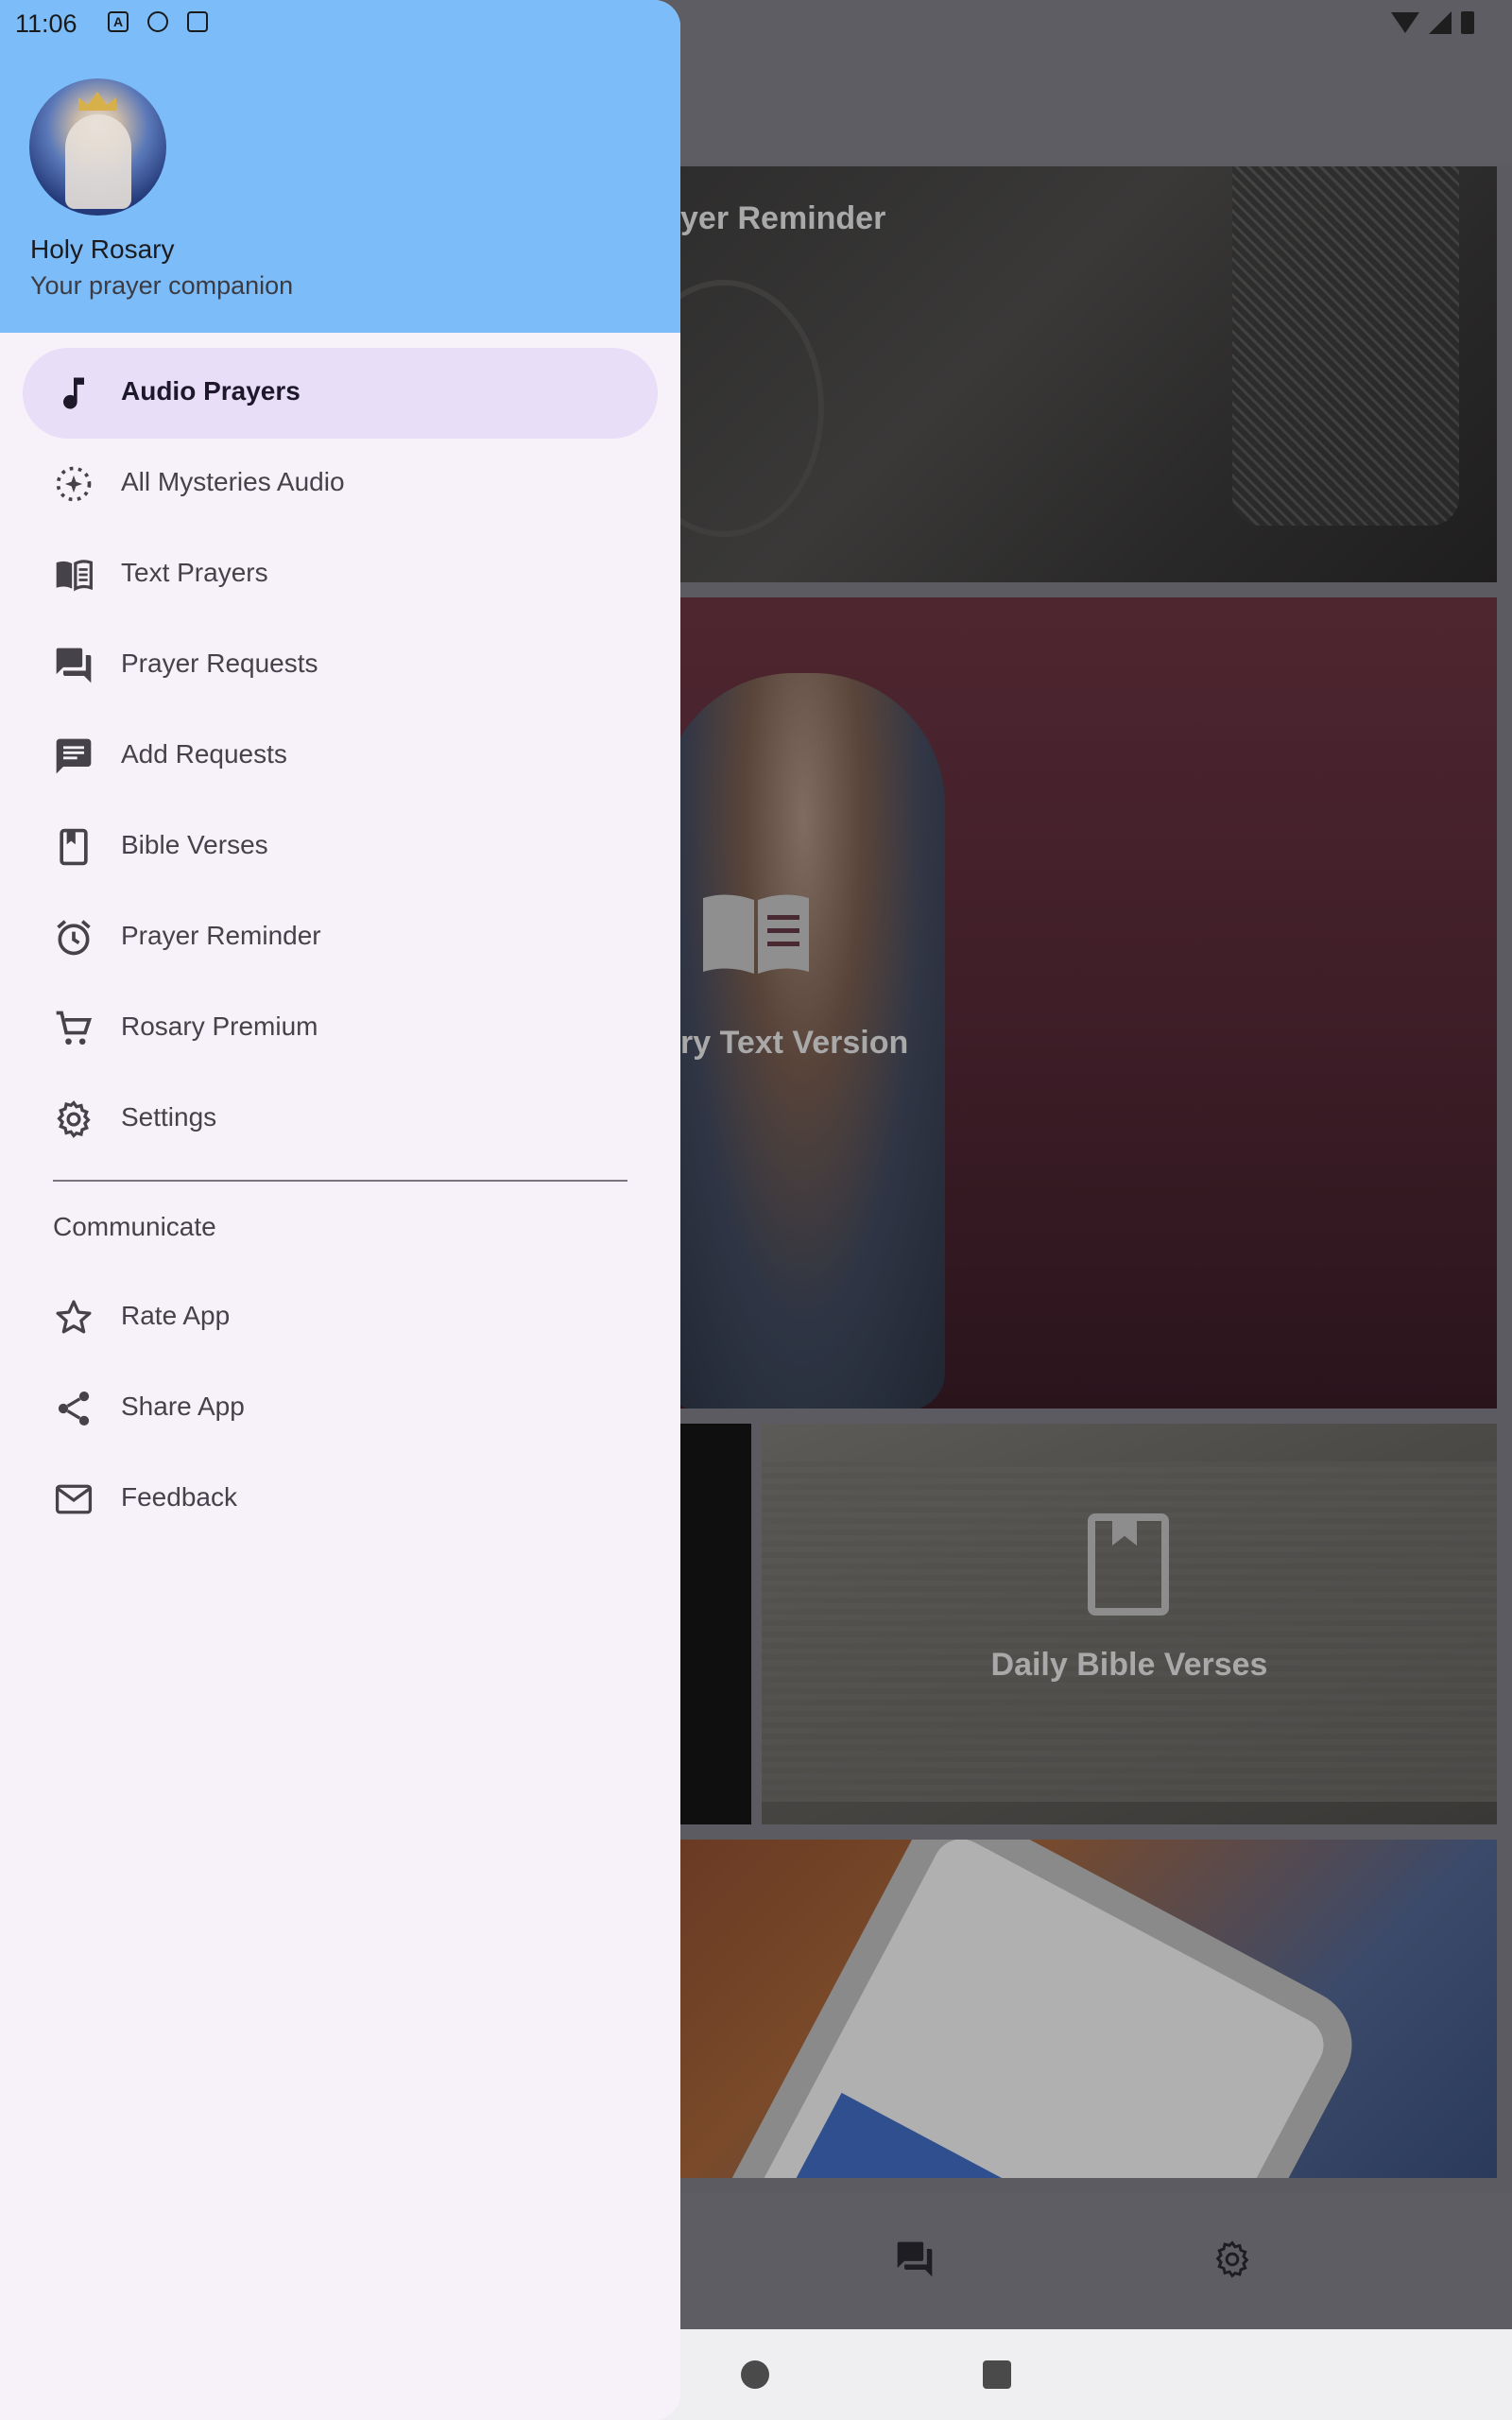 The image size is (1512, 2420). I want to click on menu-item-add-requests: Add Requests, so click(340, 756).